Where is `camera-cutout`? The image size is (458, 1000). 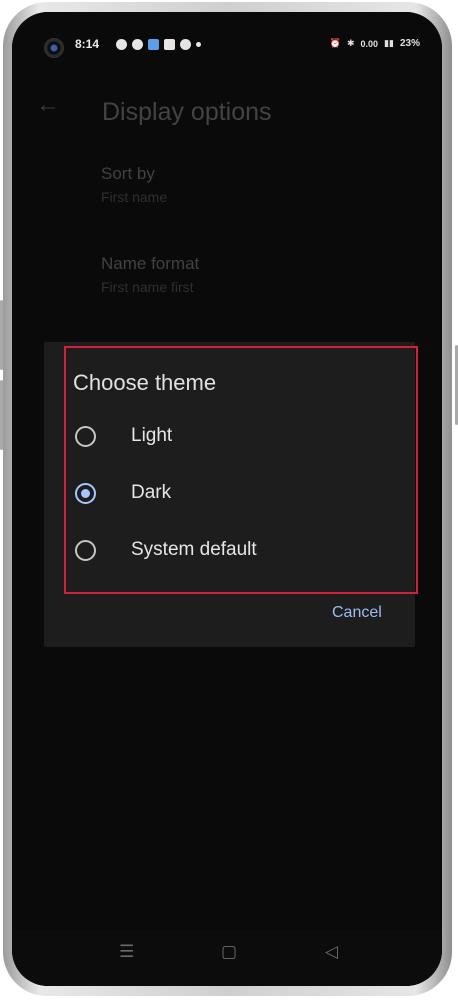 camera-cutout is located at coordinates (54, 48).